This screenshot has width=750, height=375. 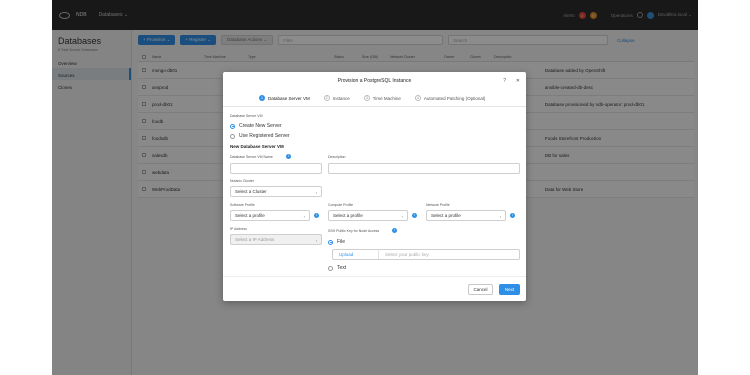 What do you see at coordinates (368, 215) in the screenshot?
I see `compute-profile-select: Select a profile ›` at bounding box center [368, 215].